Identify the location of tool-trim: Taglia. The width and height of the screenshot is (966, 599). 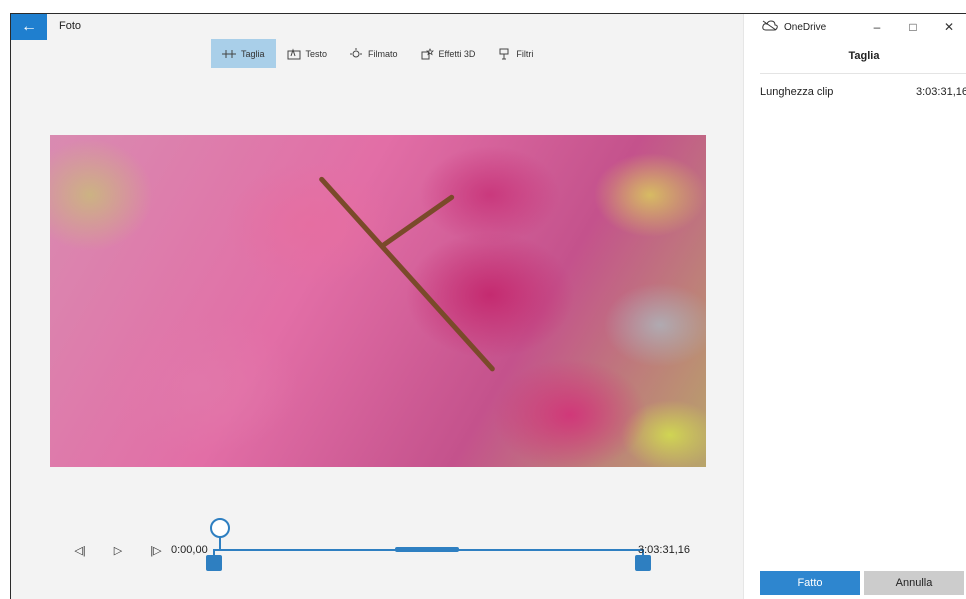
(243, 53).